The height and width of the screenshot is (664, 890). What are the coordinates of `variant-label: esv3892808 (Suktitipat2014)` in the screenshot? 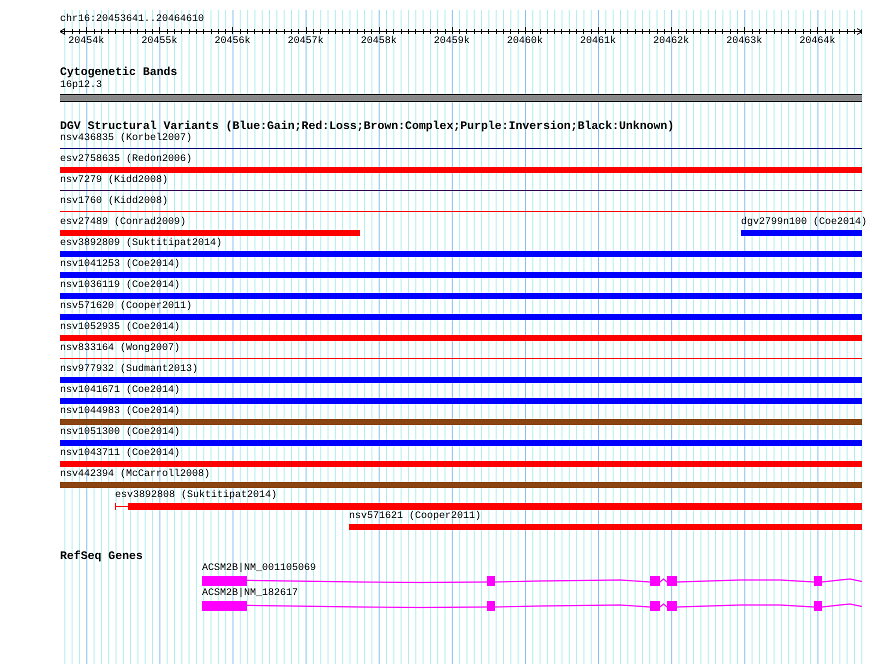 It's located at (196, 496).